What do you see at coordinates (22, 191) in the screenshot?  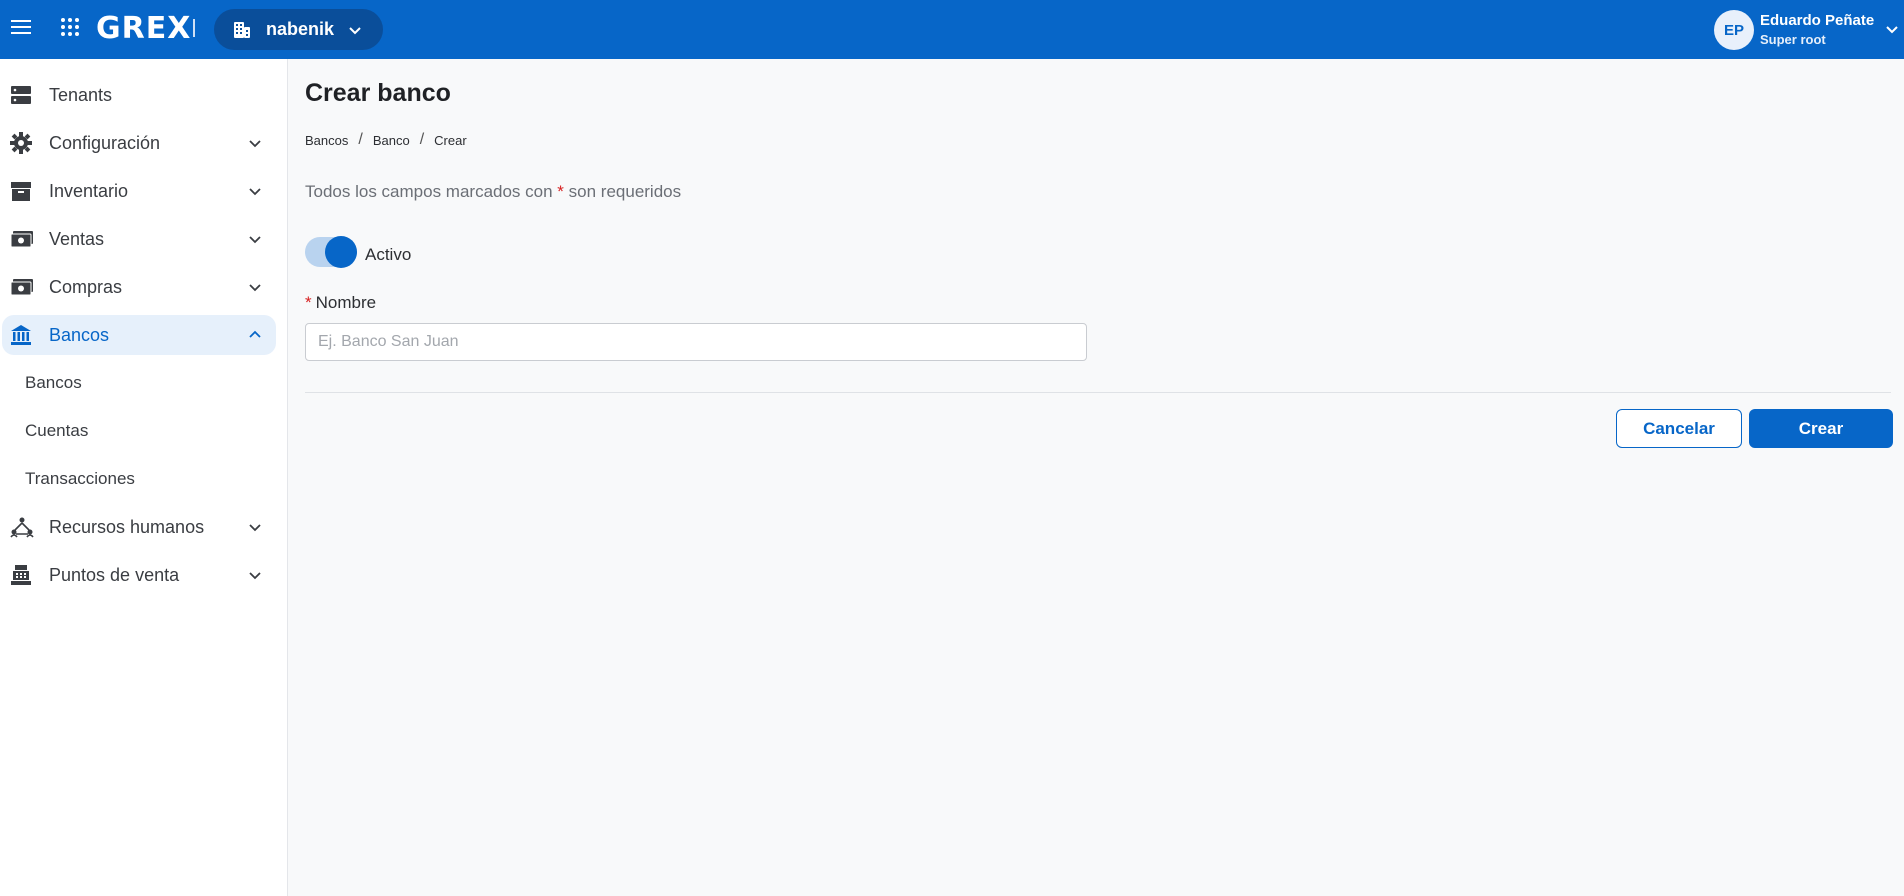 I see `archive-icon` at bounding box center [22, 191].